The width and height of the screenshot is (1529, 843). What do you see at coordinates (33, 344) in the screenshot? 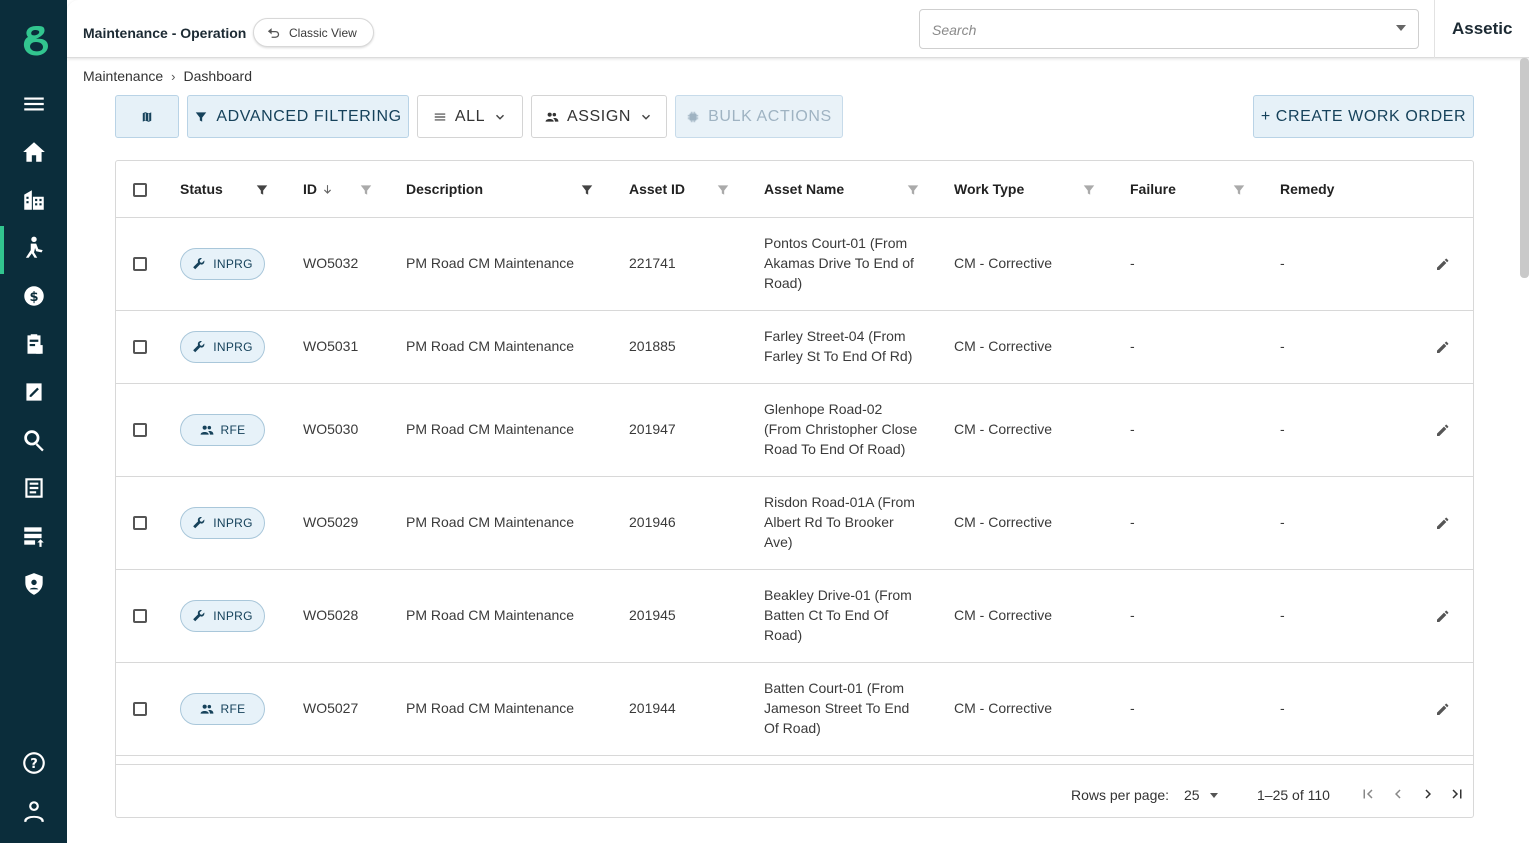
I see `clipboard-icon` at bounding box center [33, 344].